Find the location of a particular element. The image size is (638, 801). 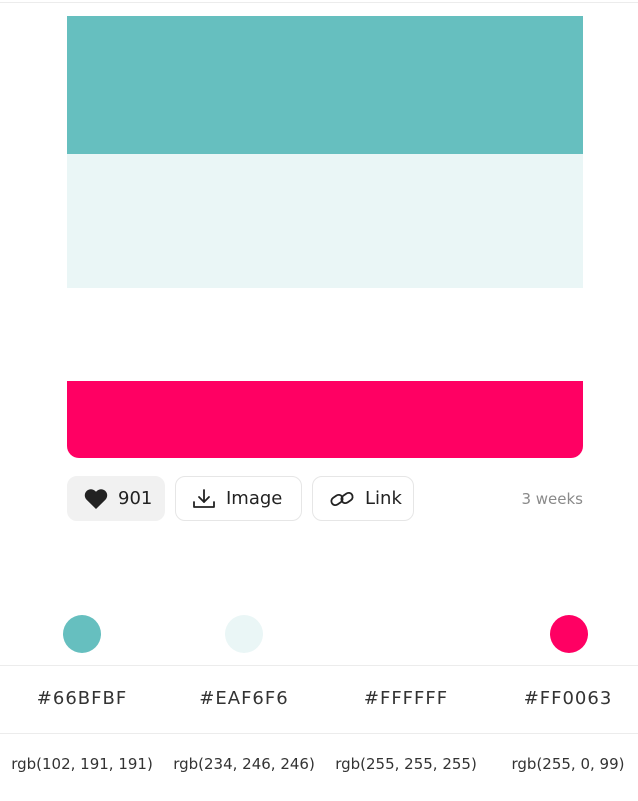

hex-value: #FF0063 is located at coordinates (563, 698).